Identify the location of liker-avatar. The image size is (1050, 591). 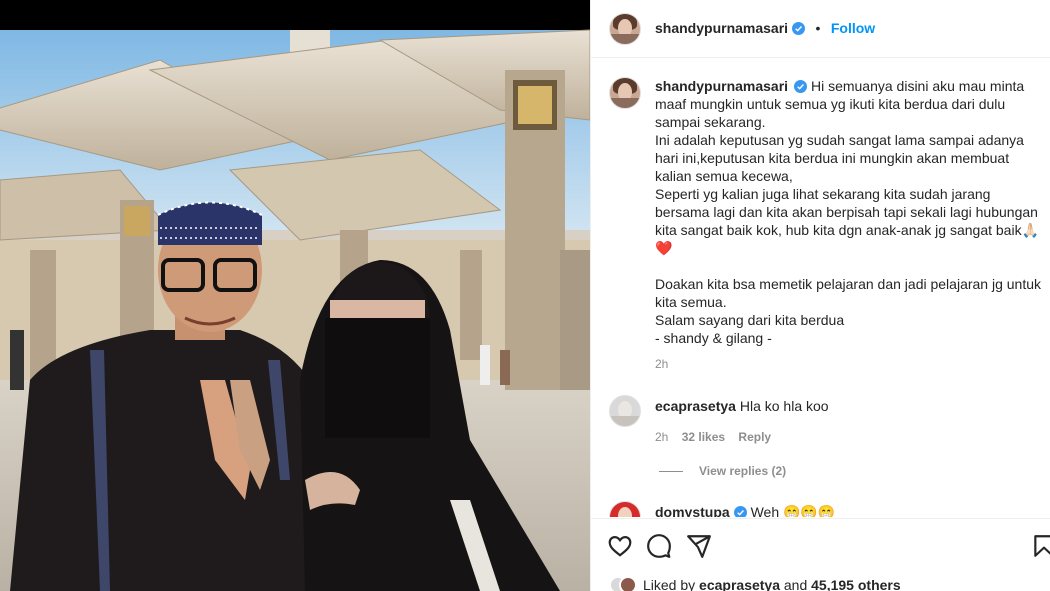
(628, 583).